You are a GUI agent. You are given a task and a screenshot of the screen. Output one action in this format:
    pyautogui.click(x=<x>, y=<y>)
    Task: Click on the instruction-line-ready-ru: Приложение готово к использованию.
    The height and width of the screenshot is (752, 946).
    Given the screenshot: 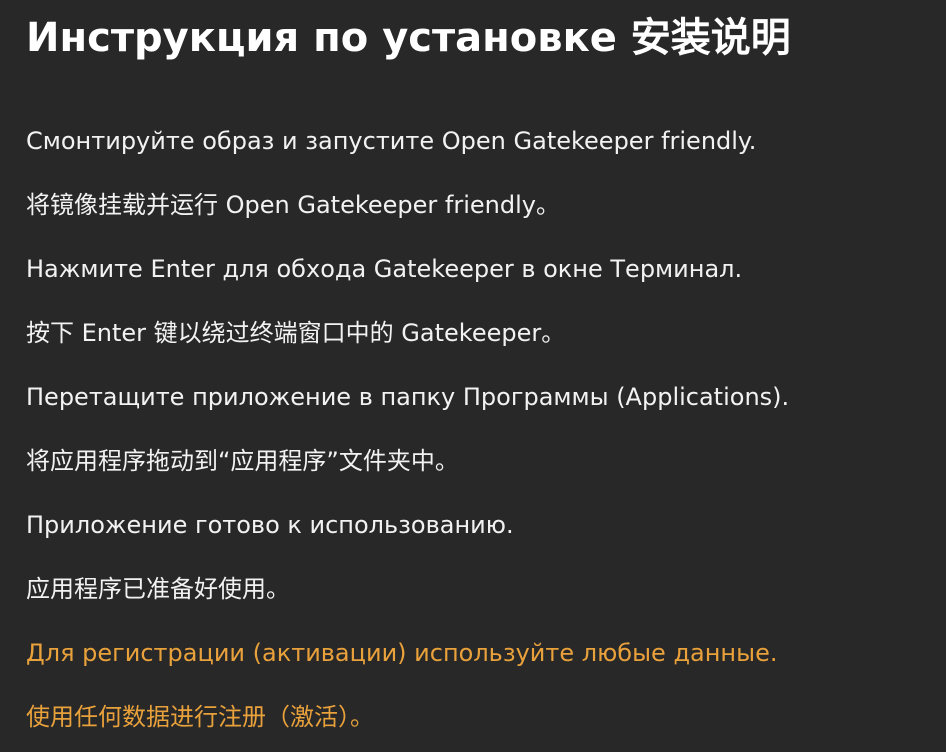 What is the action you would take?
    pyautogui.click(x=270, y=525)
    